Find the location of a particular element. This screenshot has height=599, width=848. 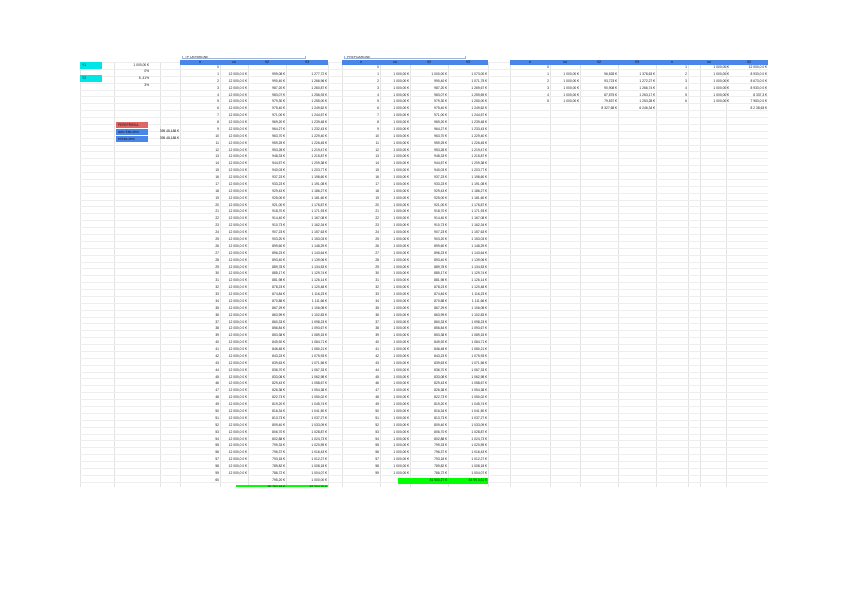

table-cell: 1 037,27 € is located at coordinates (319, 417).